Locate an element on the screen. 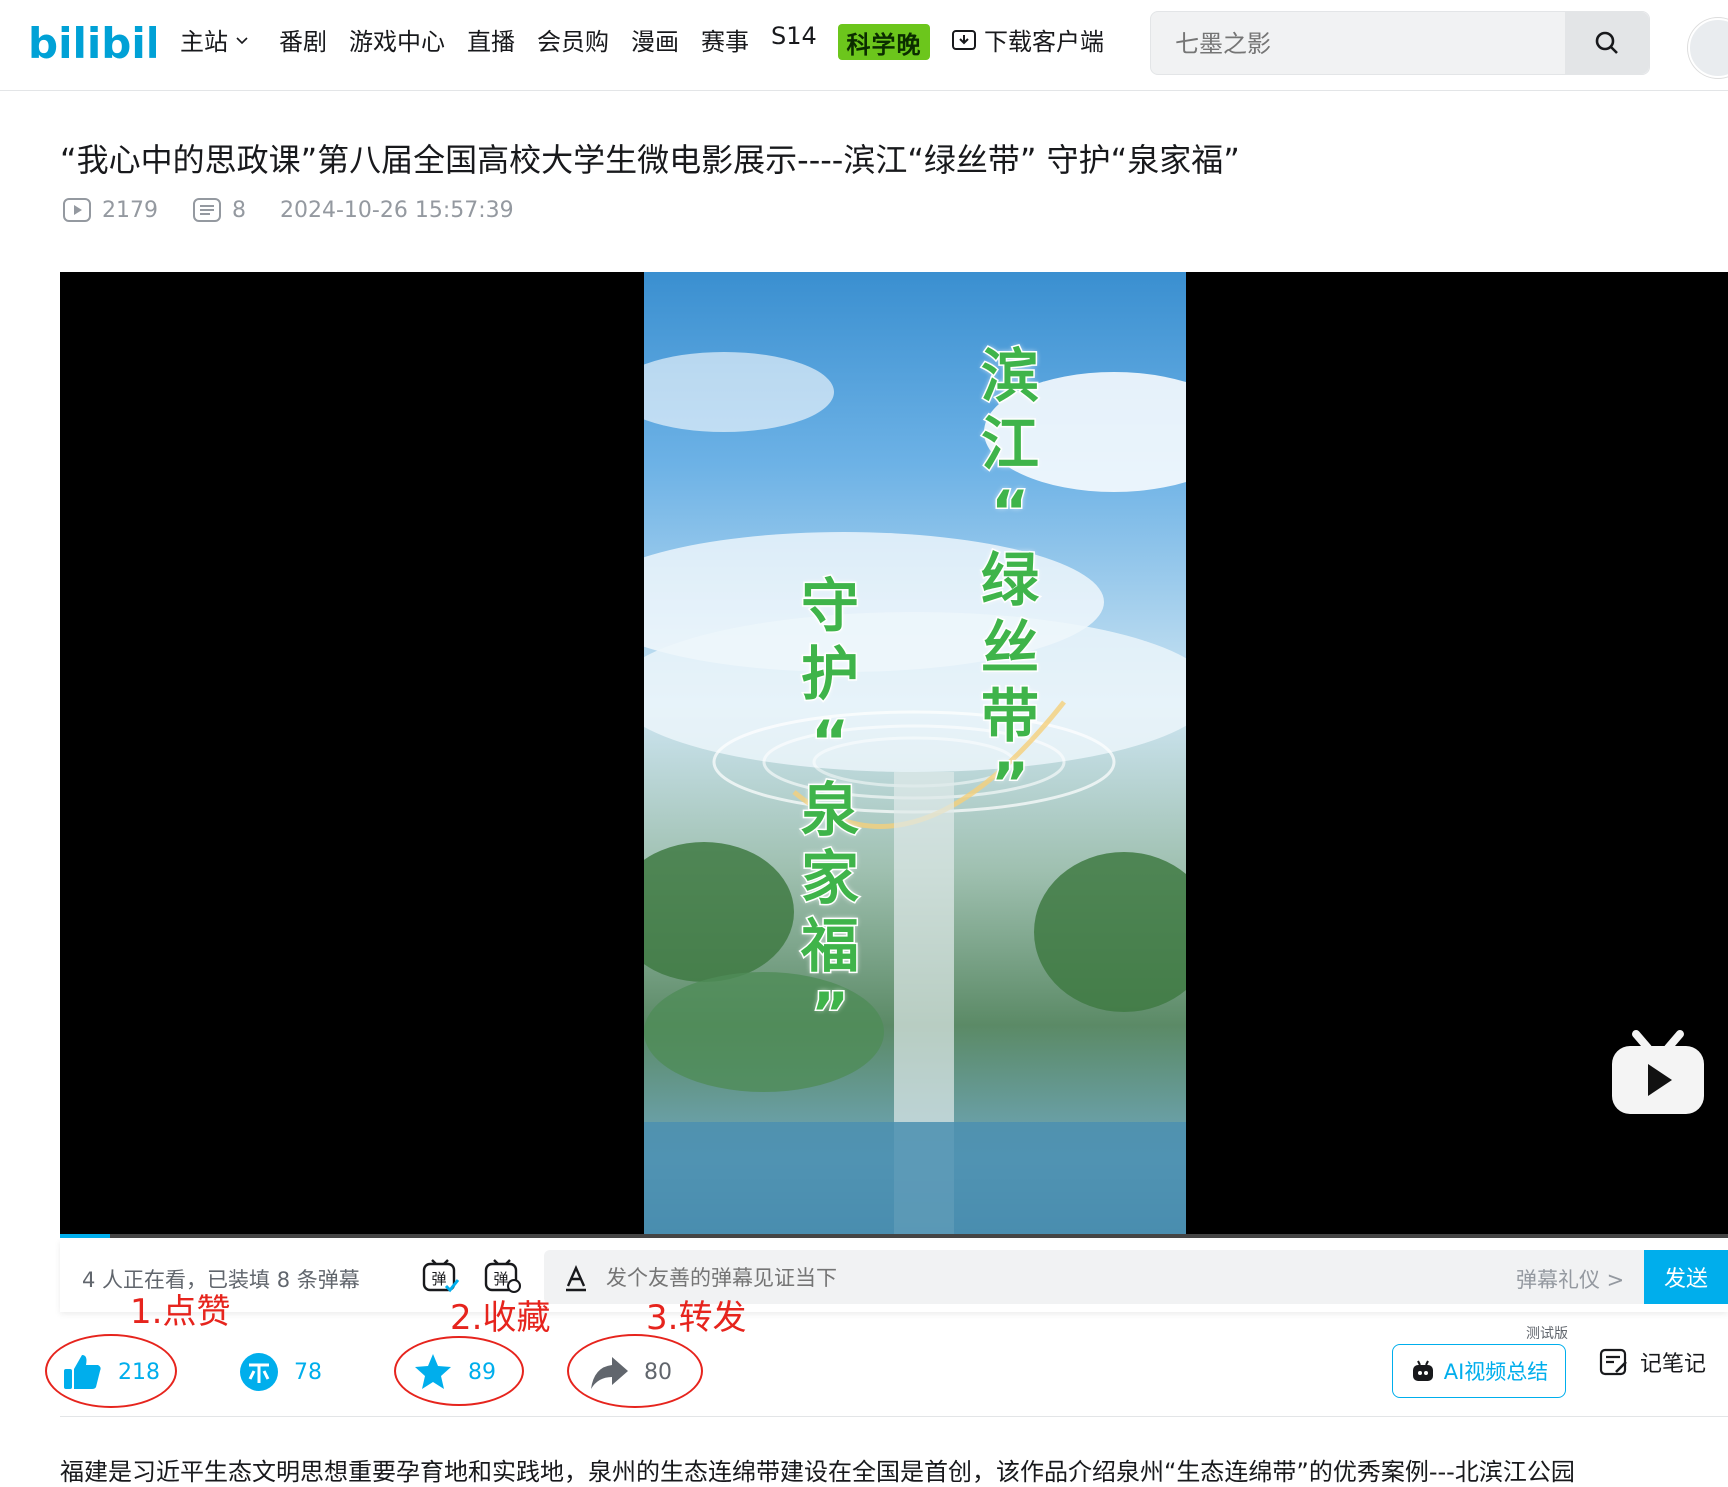  nav-item-esports: 赛事 is located at coordinates (725, 39).